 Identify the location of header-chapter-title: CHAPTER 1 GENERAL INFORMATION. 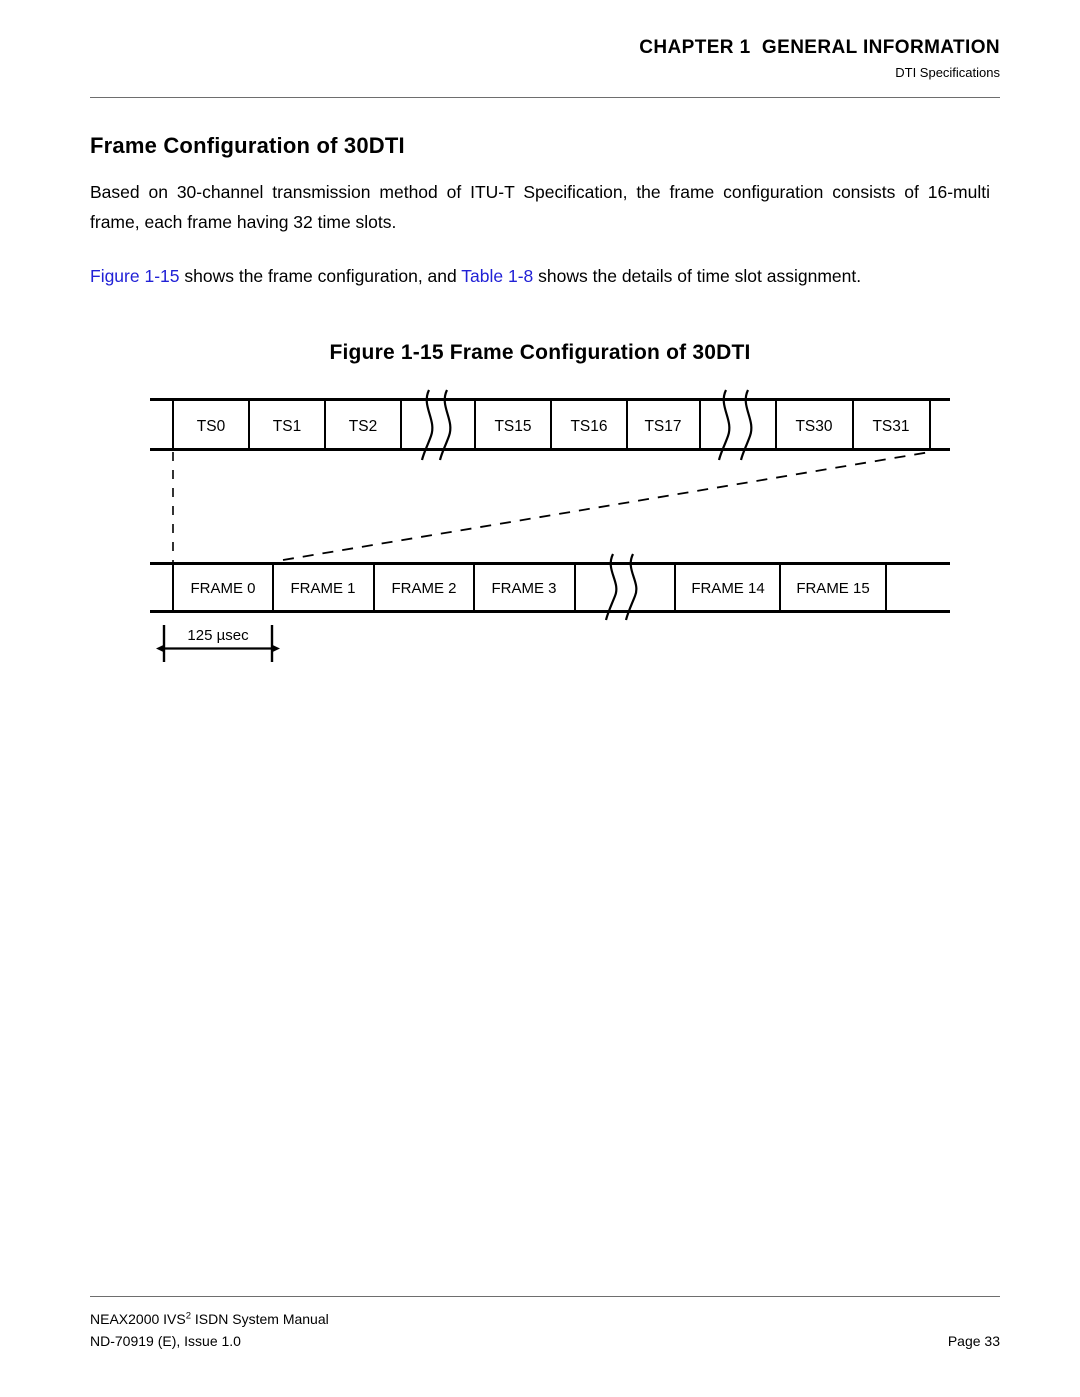
(819, 47).